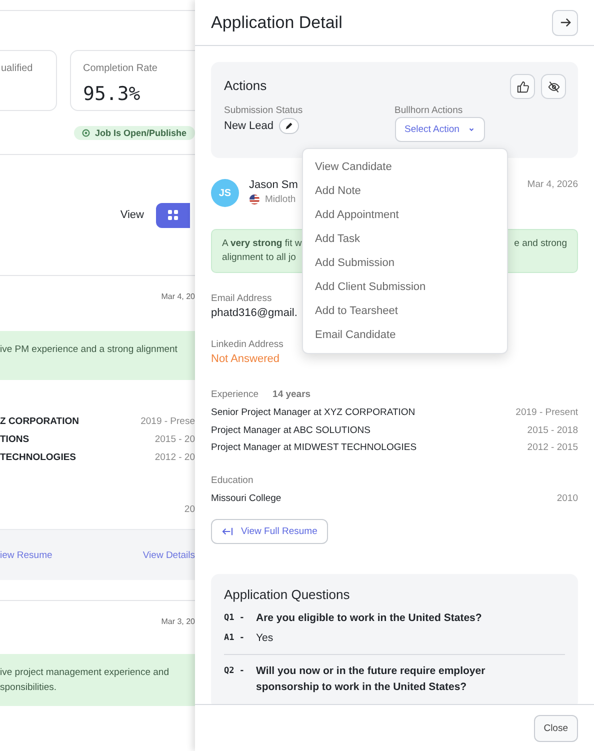 The image size is (594, 751). I want to click on field-value: Not Answered, so click(245, 359).